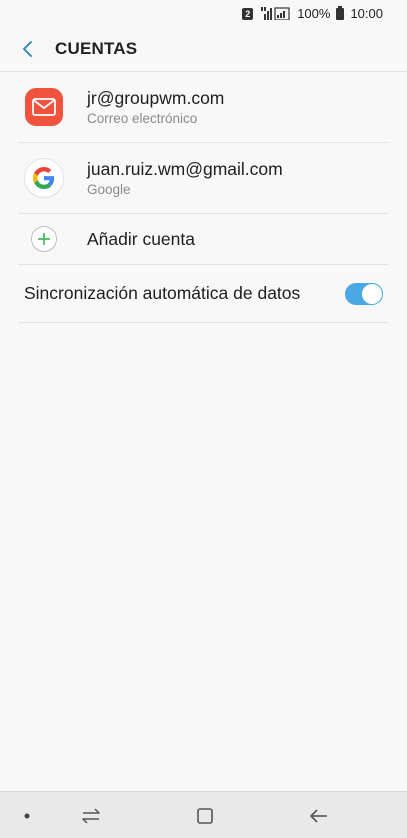 Image resolution: width=407 pixels, height=838 pixels. Describe the element at coordinates (366, 13) in the screenshot. I see `clock: 10:00` at that location.